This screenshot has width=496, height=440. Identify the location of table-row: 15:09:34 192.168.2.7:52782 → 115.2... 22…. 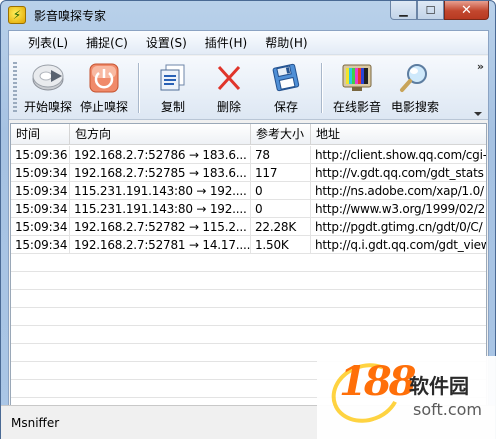
(248, 227).